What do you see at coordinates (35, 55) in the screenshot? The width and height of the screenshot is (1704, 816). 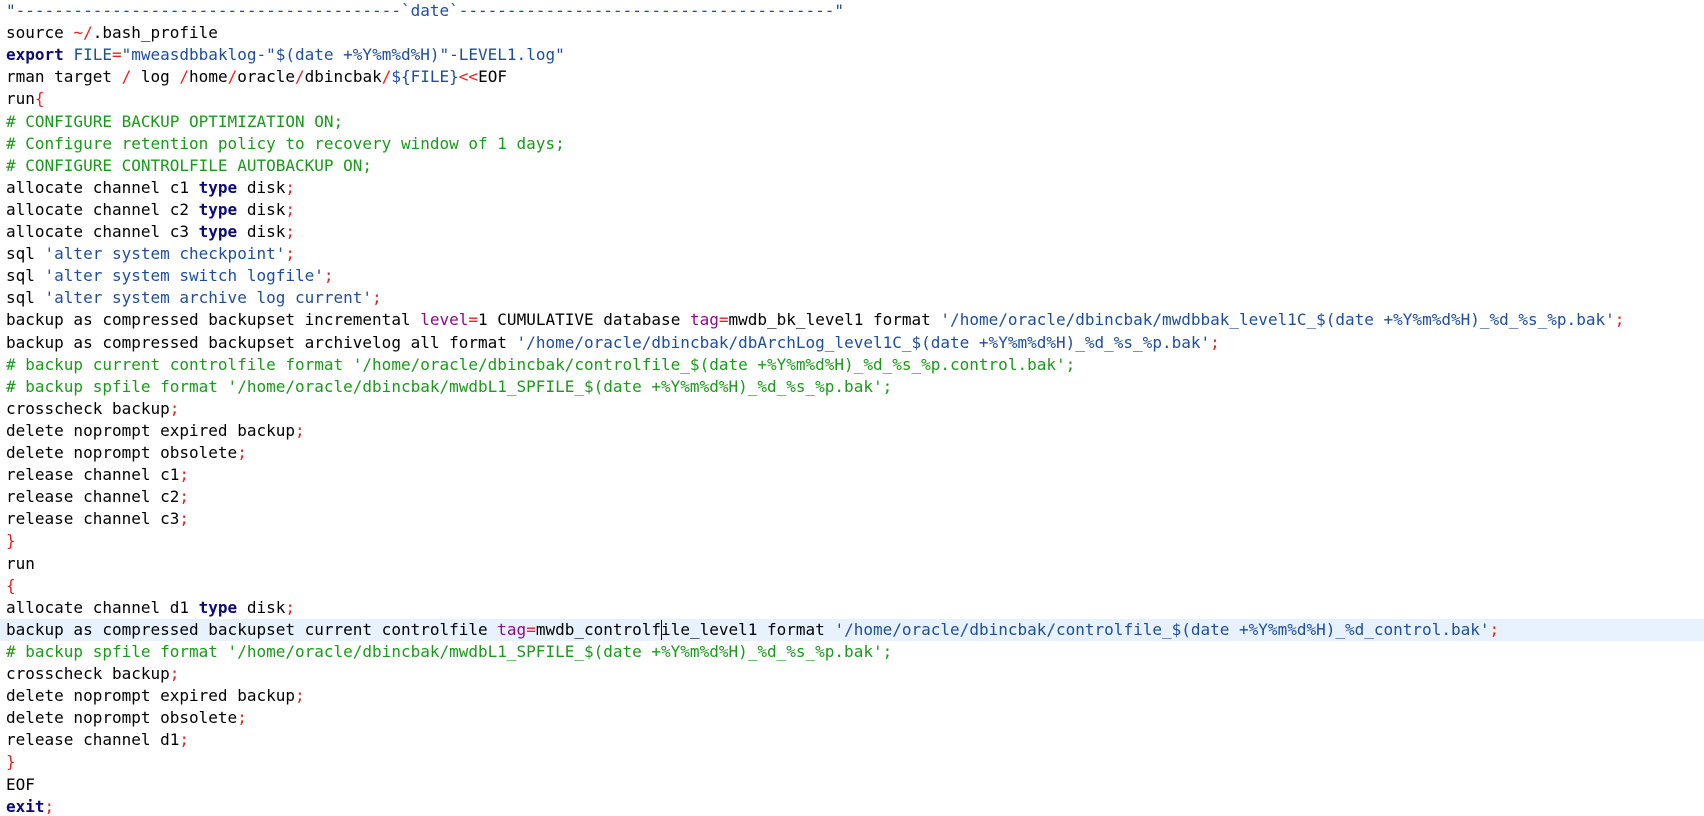 I see `code-token-kw: export` at bounding box center [35, 55].